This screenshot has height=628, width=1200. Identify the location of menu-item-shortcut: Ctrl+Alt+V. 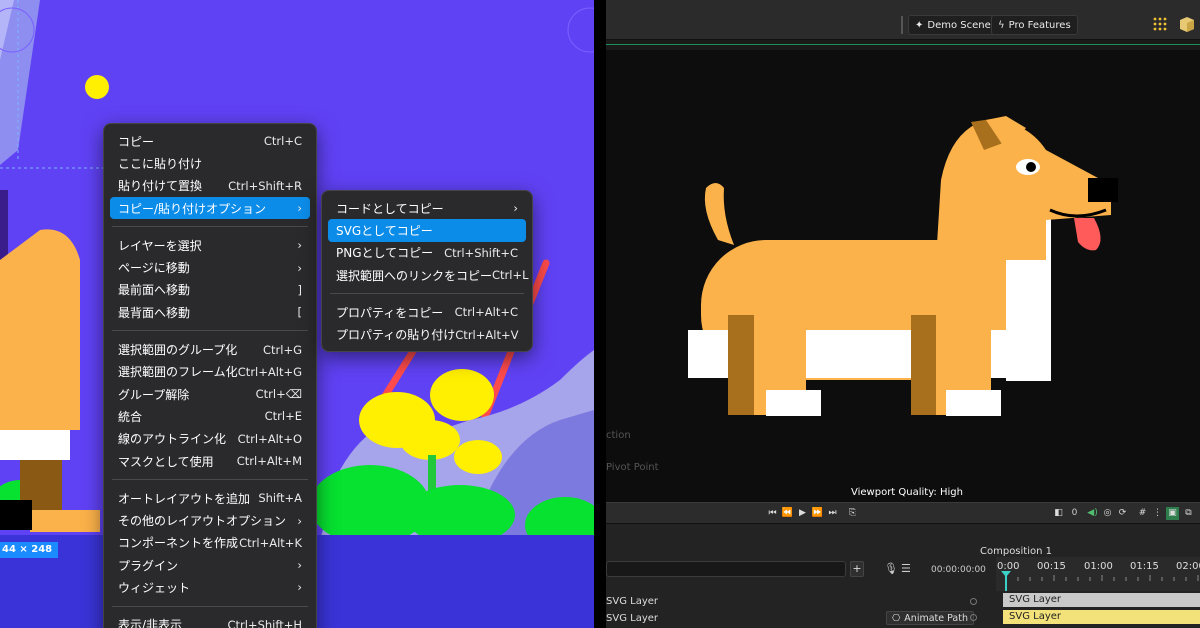
(487, 334).